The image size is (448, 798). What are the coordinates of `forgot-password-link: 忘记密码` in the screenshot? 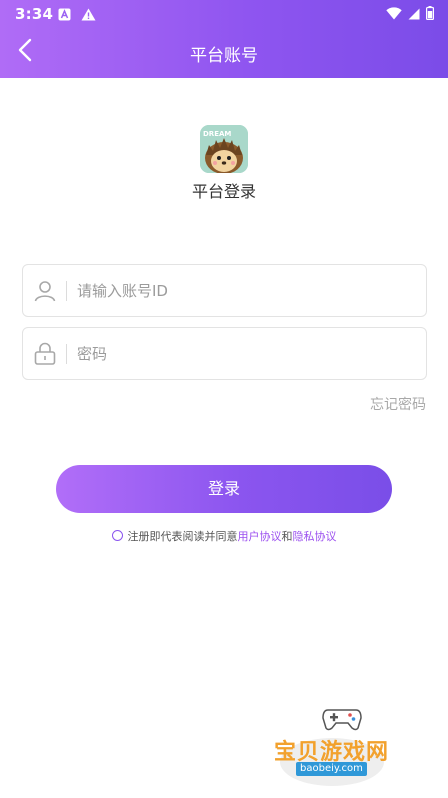 It's located at (398, 404).